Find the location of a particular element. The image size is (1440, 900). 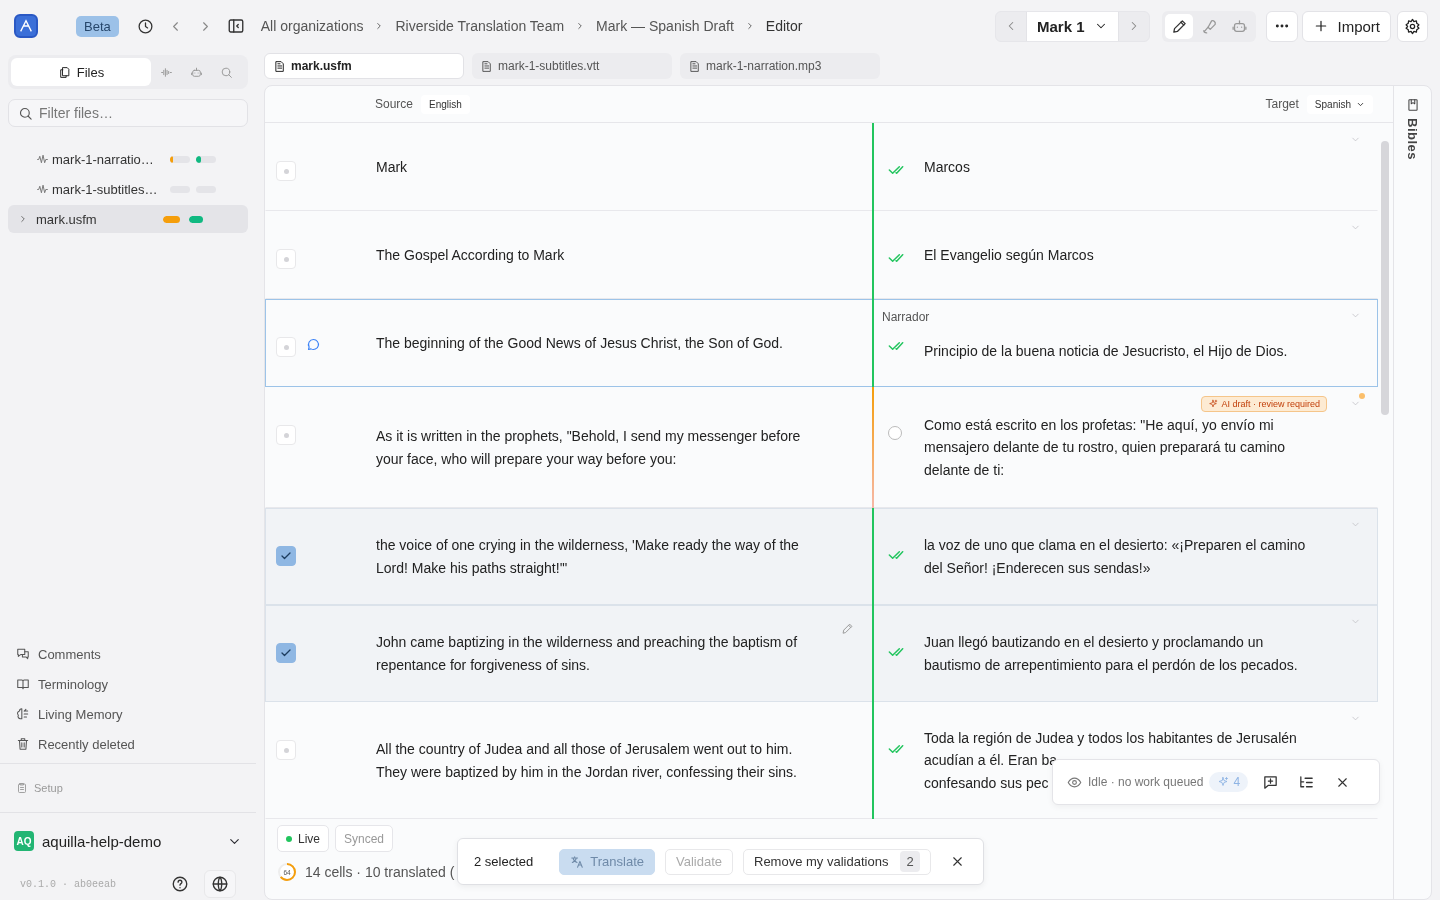

breadcrumb-link: Riverside Translation Team is located at coordinates (480, 26).